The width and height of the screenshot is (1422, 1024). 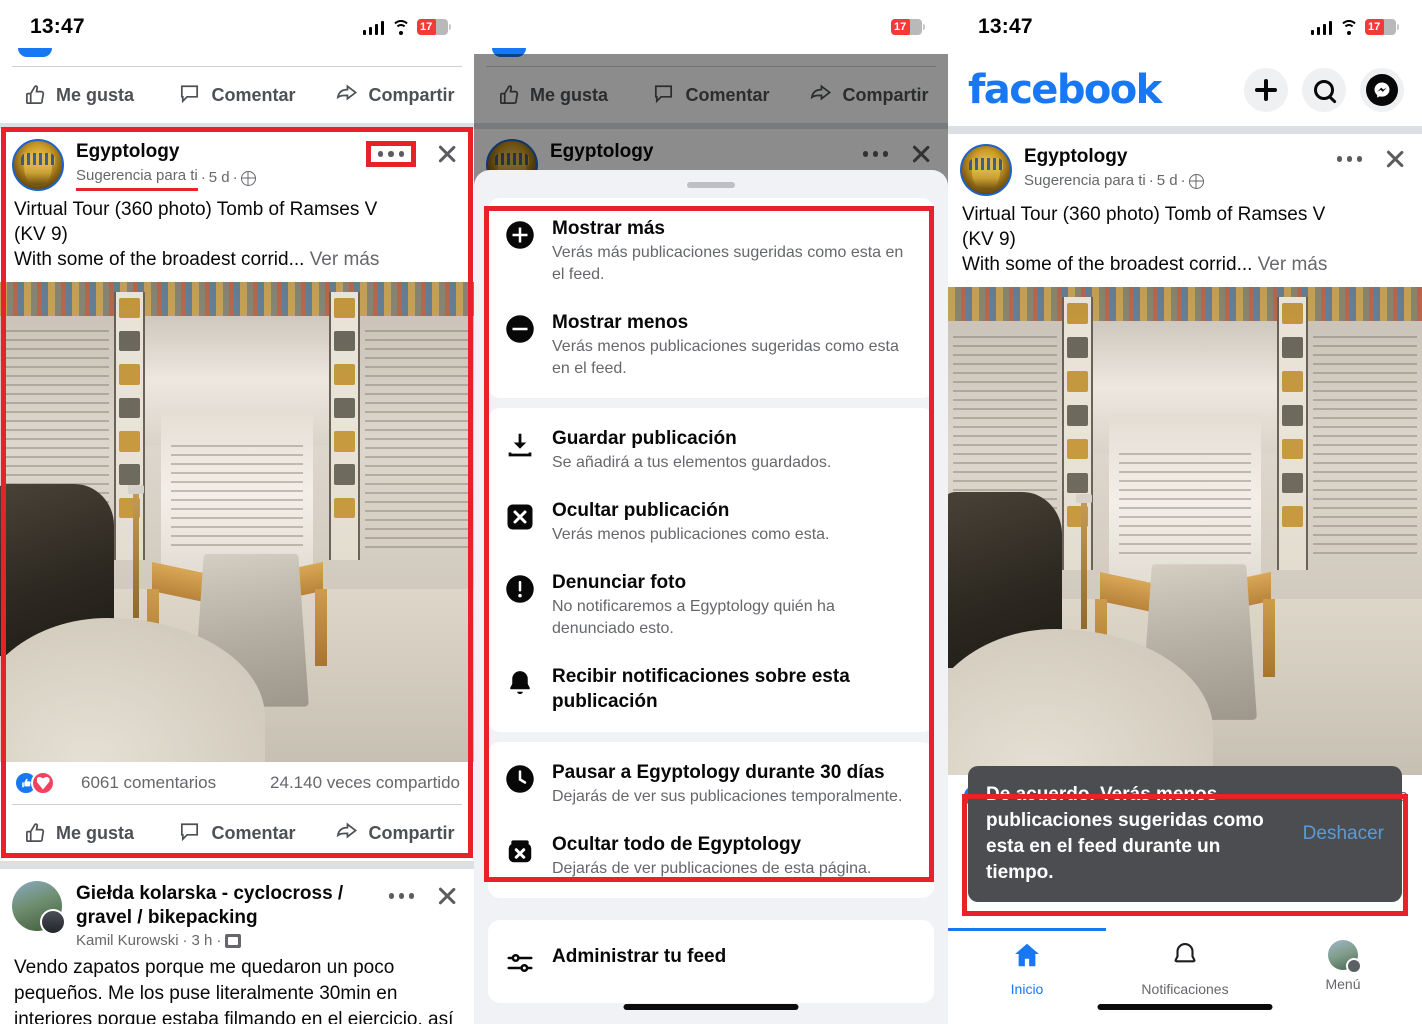 What do you see at coordinates (127, 940) in the screenshot?
I see `post-author: Kamil Kurowski` at bounding box center [127, 940].